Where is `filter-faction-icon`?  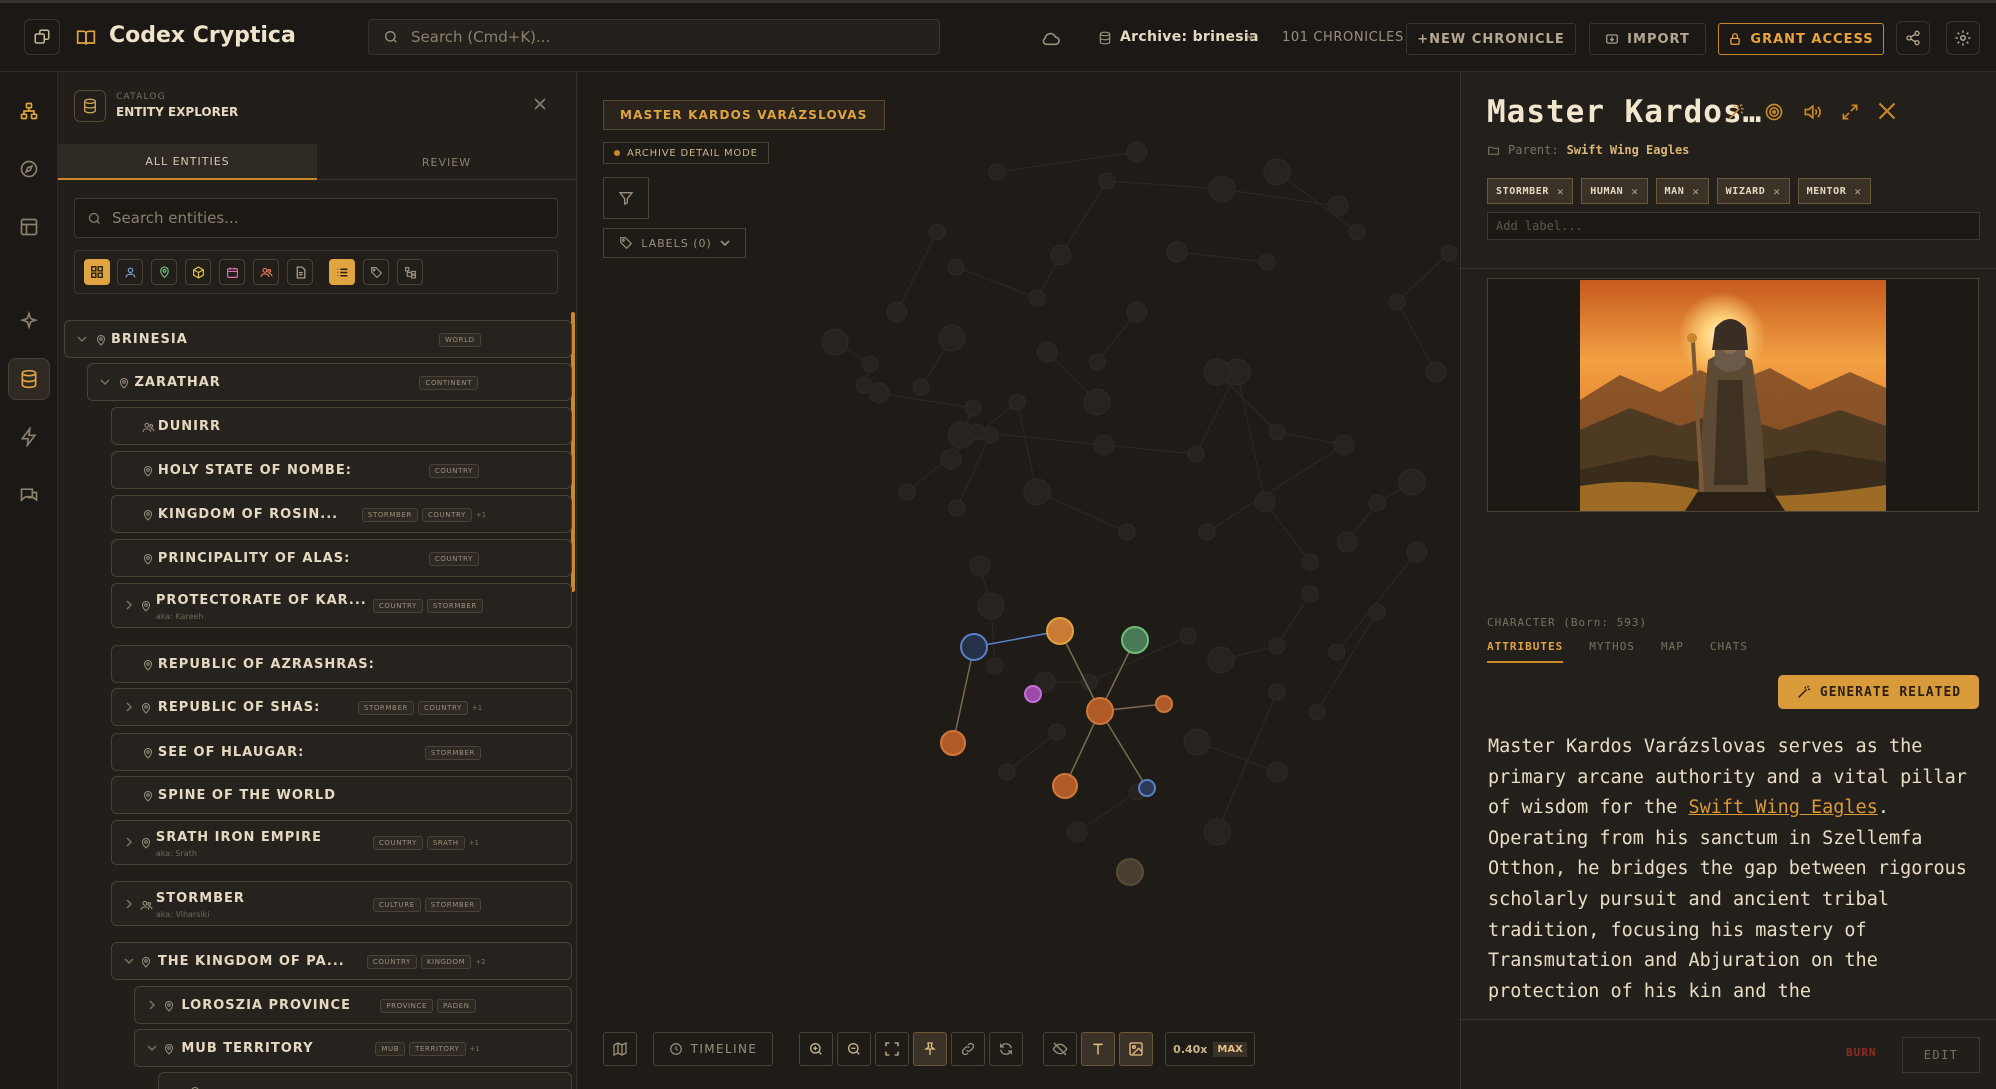 filter-faction-icon is located at coordinates (266, 272).